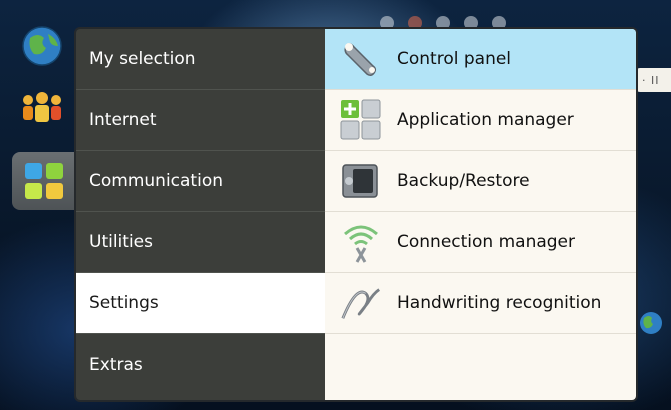 The width and height of the screenshot is (671, 410). Describe the element at coordinates (361, 59) in the screenshot. I see `wrench-icon` at that location.